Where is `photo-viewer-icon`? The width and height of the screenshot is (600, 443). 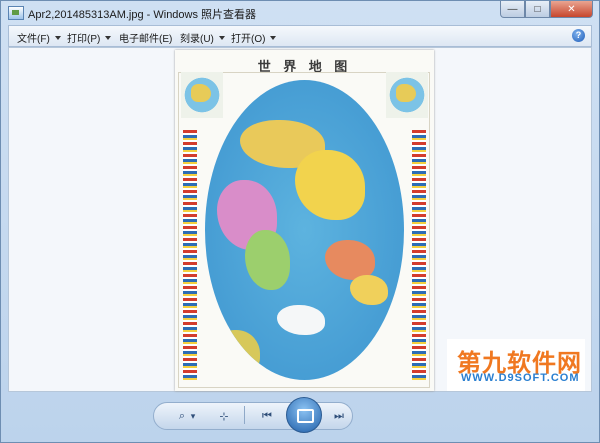
photo-viewer-icon is located at coordinates (16, 13).